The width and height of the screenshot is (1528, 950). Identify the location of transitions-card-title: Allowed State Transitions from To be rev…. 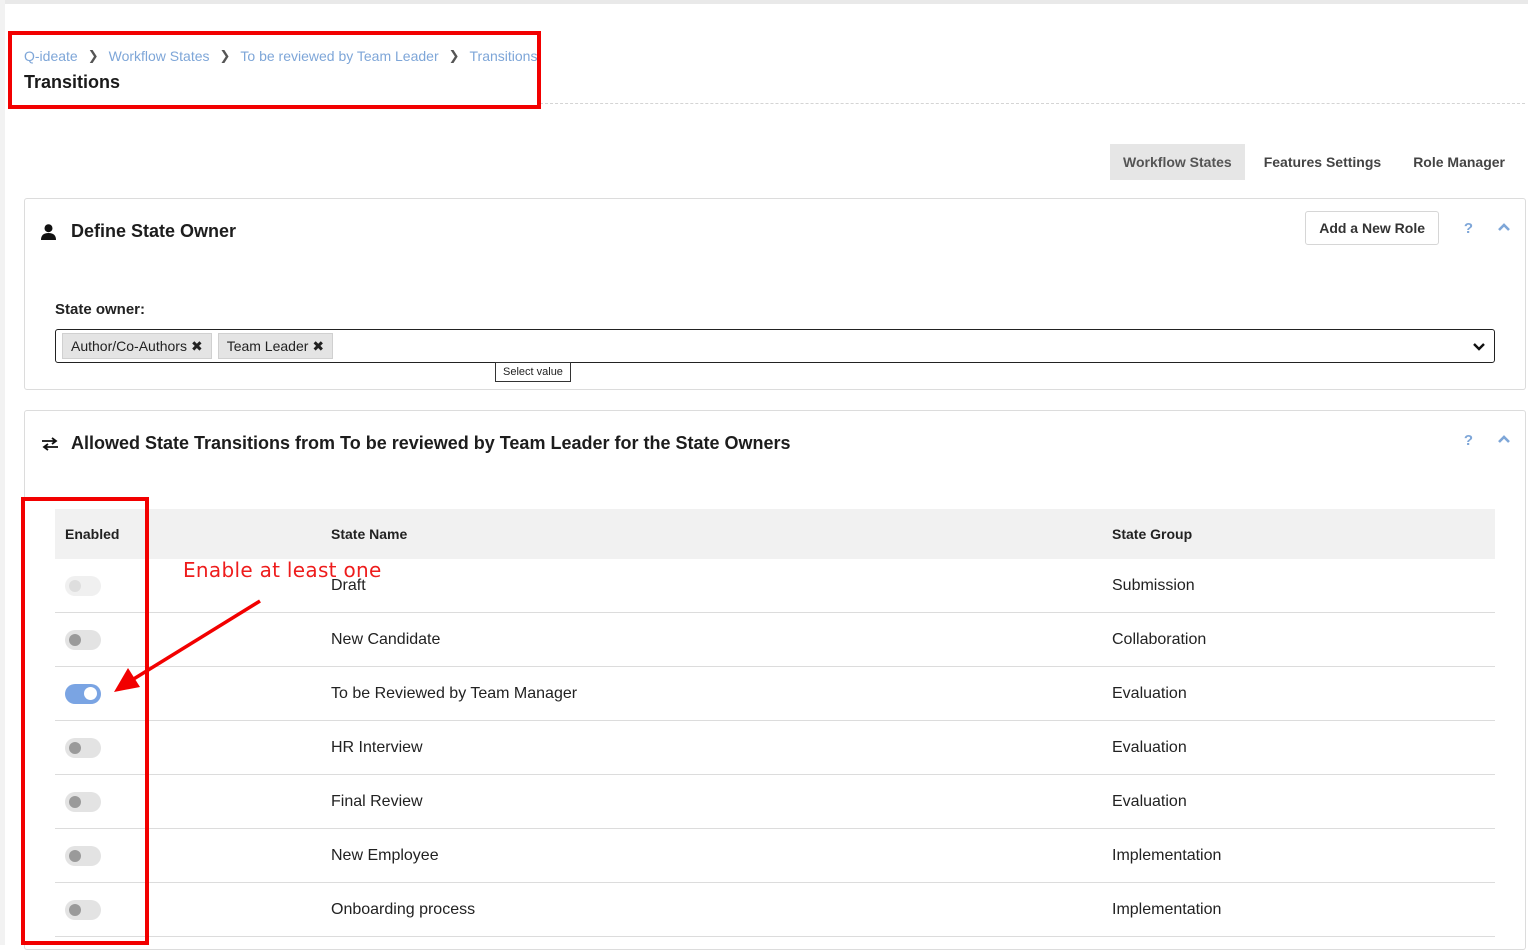
(416, 443).